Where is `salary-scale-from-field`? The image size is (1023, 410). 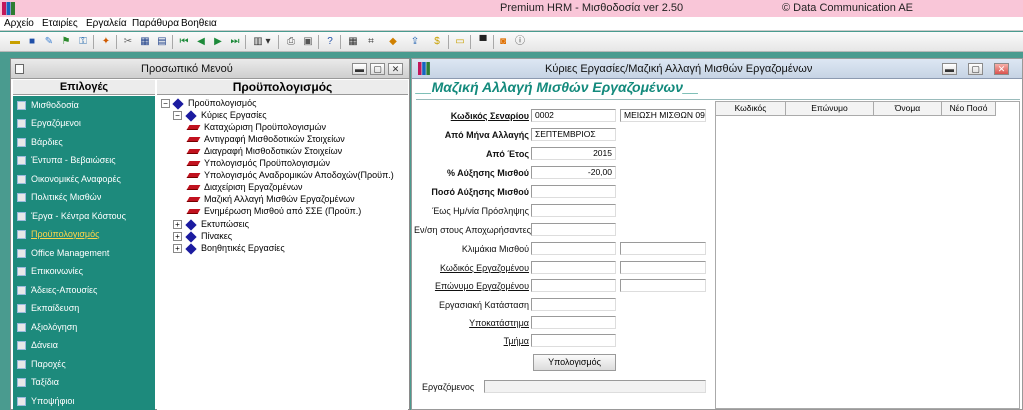
salary-scale-from-field is located at coordinates (573, 248).